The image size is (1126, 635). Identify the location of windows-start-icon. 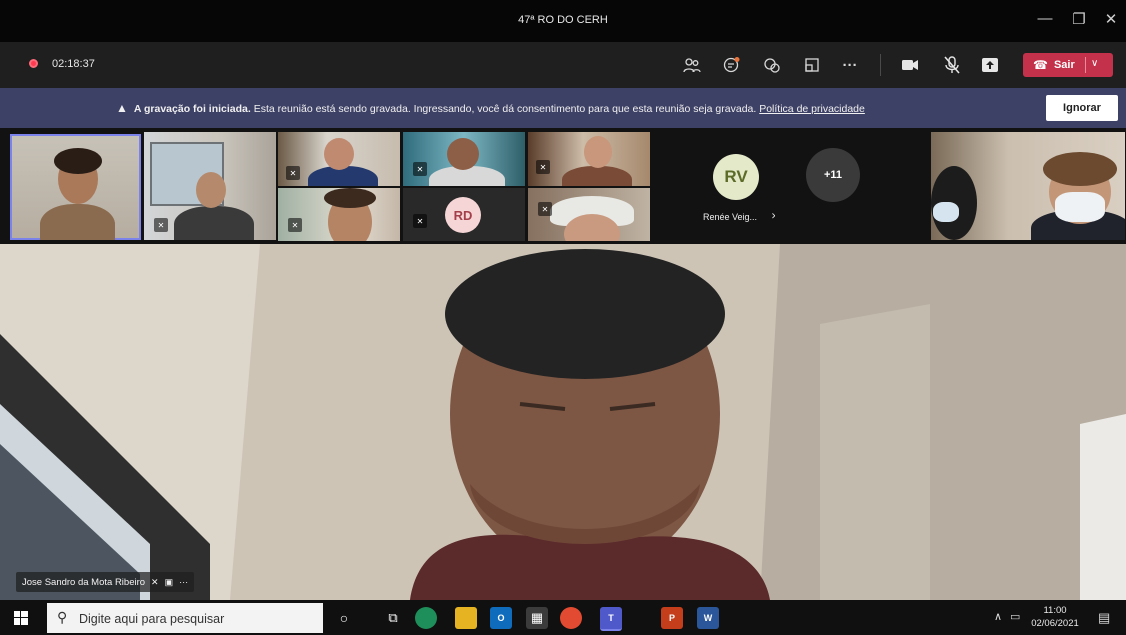
(21, 618).